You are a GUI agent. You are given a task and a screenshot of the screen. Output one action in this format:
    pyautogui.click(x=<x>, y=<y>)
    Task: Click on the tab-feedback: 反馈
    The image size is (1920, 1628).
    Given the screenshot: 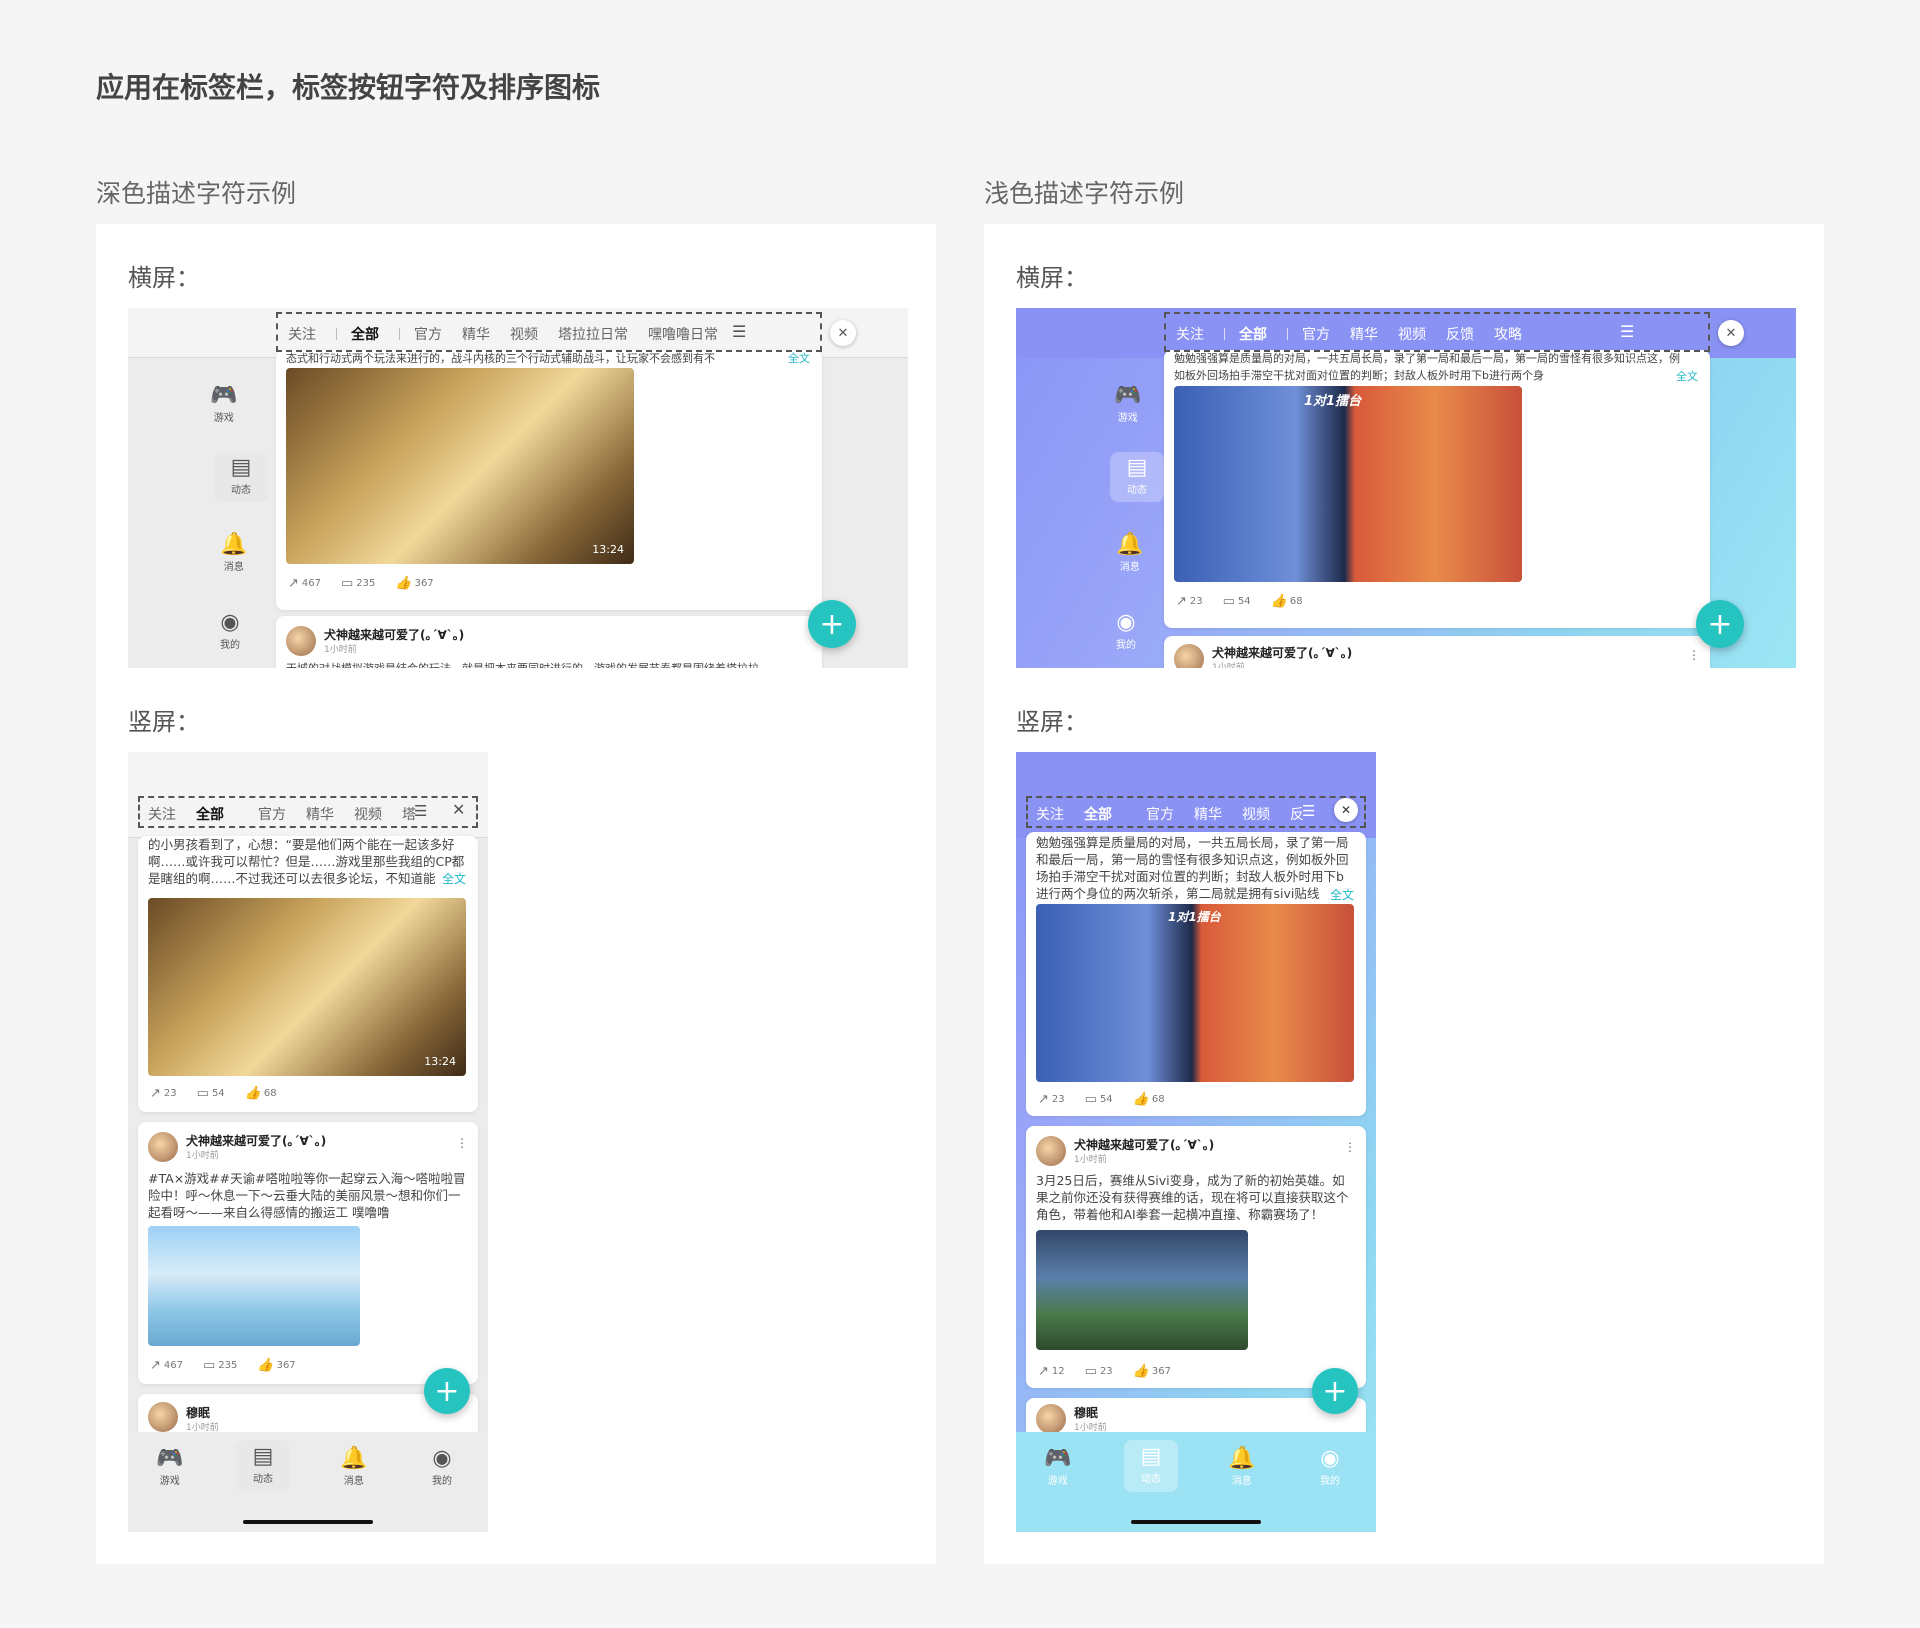 What is the action you would take?
    pyautogui.click(x=1460, y=334)
    